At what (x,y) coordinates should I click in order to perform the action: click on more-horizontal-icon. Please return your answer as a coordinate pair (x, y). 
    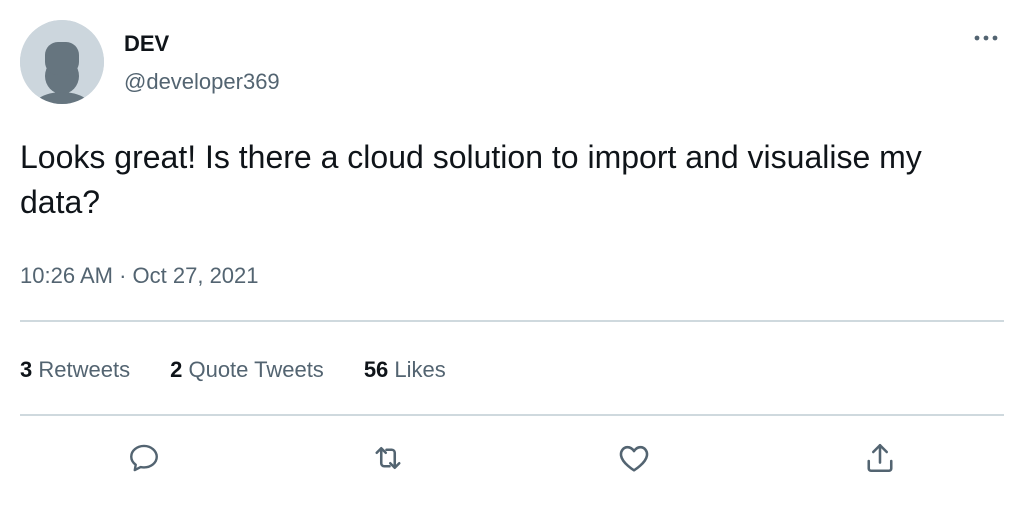
    Looking at the image, I should click on (986, 38).